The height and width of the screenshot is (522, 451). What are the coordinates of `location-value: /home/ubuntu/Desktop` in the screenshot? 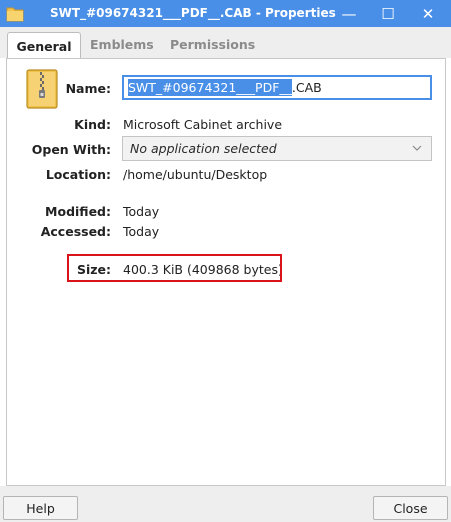 It's located at (195, 174).